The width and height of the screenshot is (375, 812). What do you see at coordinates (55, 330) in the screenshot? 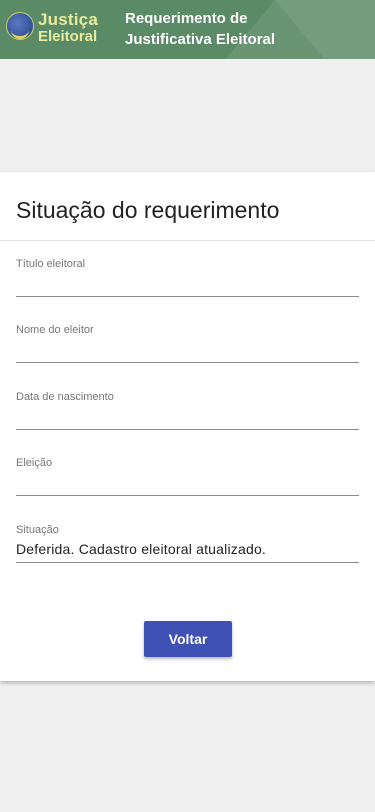
I see `field-label: Nome do eleitor` at bounding box center [55, 330].